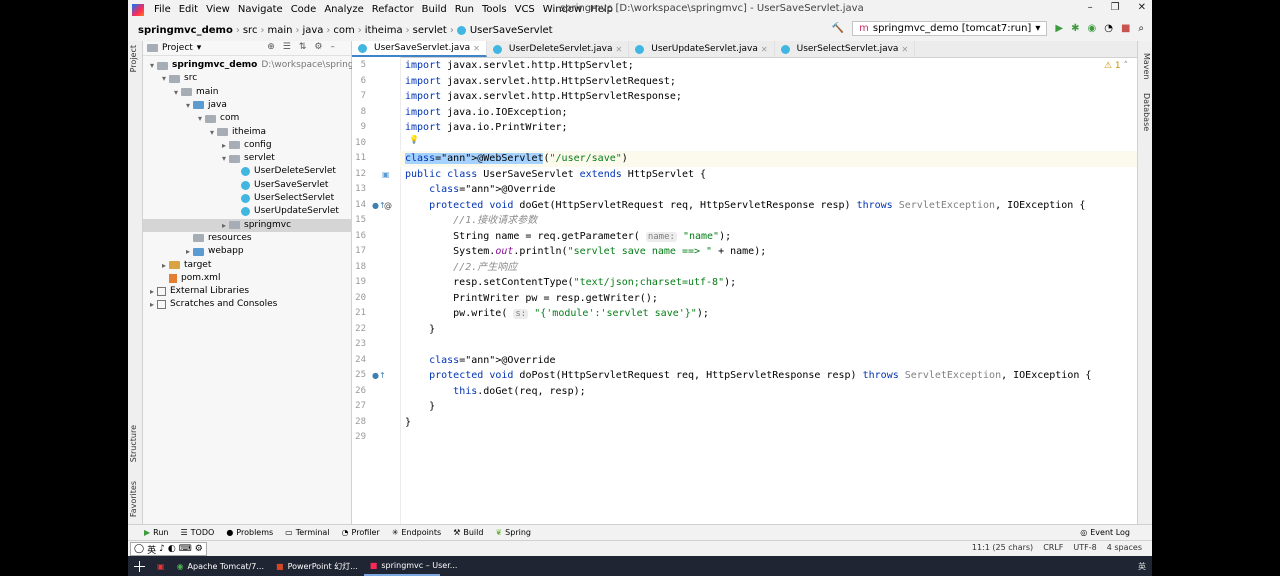  I want to click on terminal-tool-button: ▭ Terminal, so click(307, 532).